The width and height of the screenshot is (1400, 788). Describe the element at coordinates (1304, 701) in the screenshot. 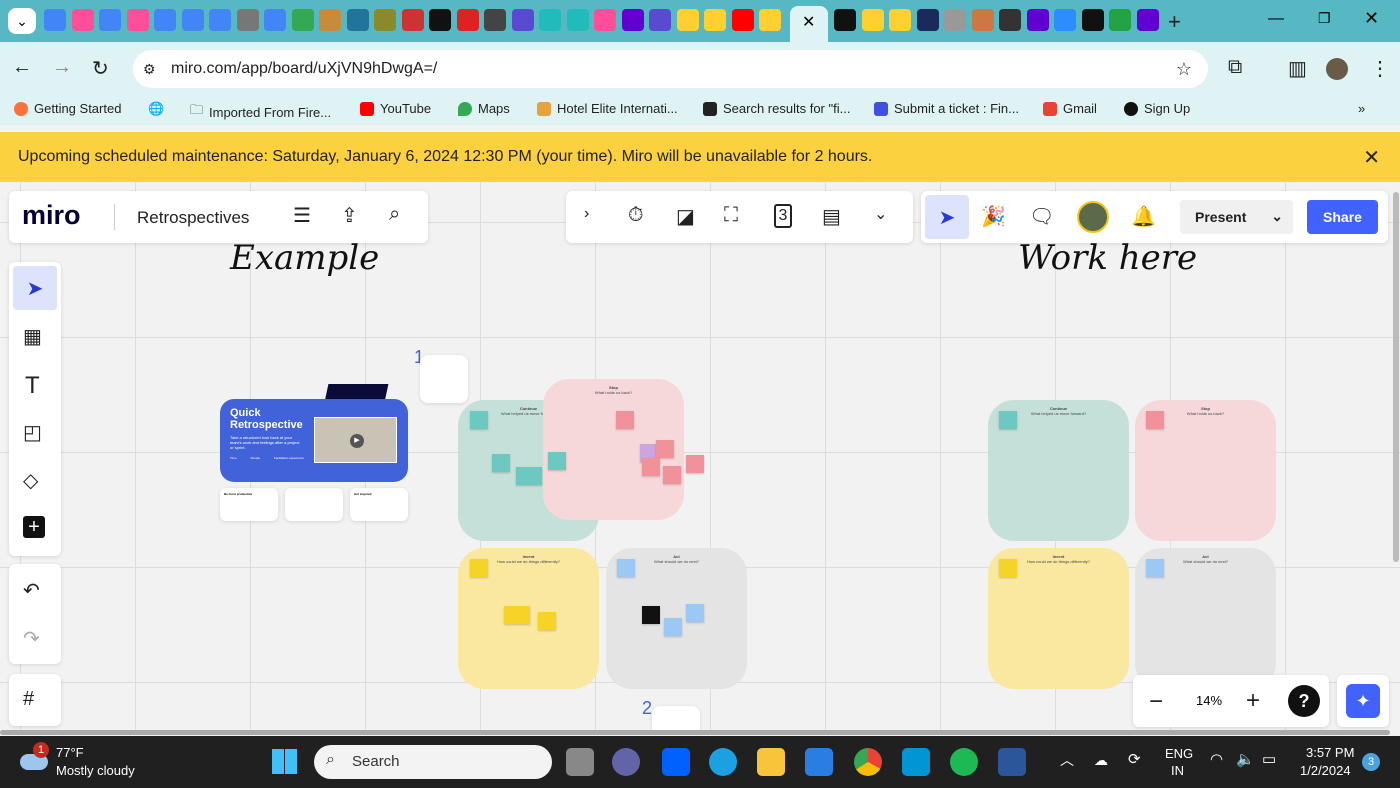

I see `help-button: ?` at that location.